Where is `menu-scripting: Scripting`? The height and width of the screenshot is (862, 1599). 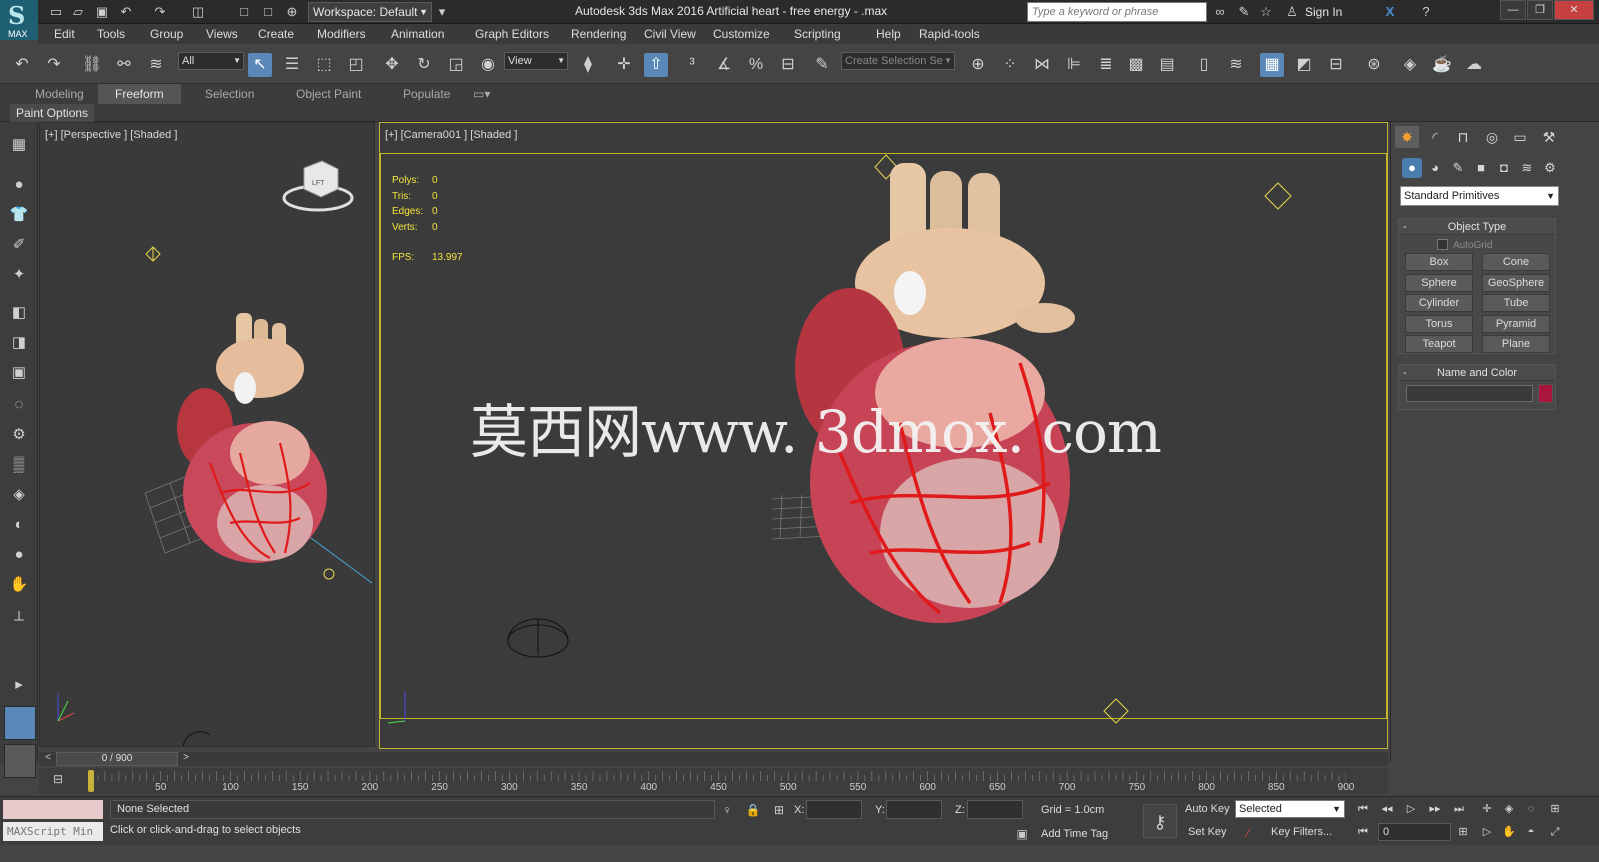
menu-scripting: Scripting is located at coordinates (817, 34).